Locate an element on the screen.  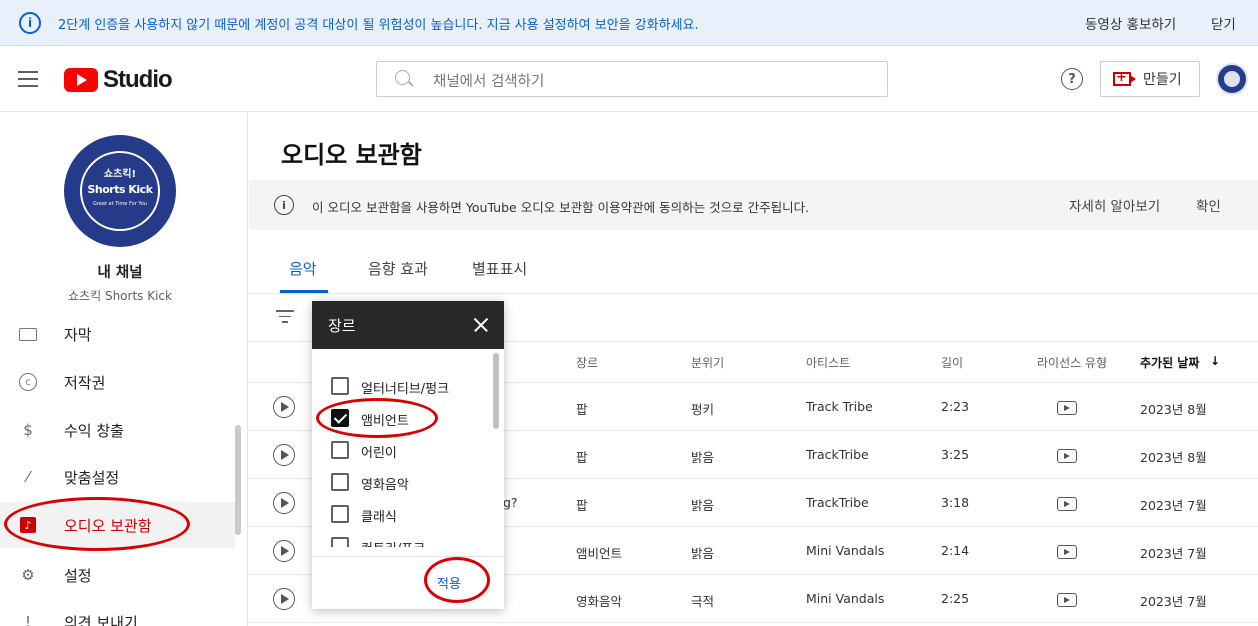
genre-option-label: 얼터너티브/펑크 is located at coordinates (405, 389).